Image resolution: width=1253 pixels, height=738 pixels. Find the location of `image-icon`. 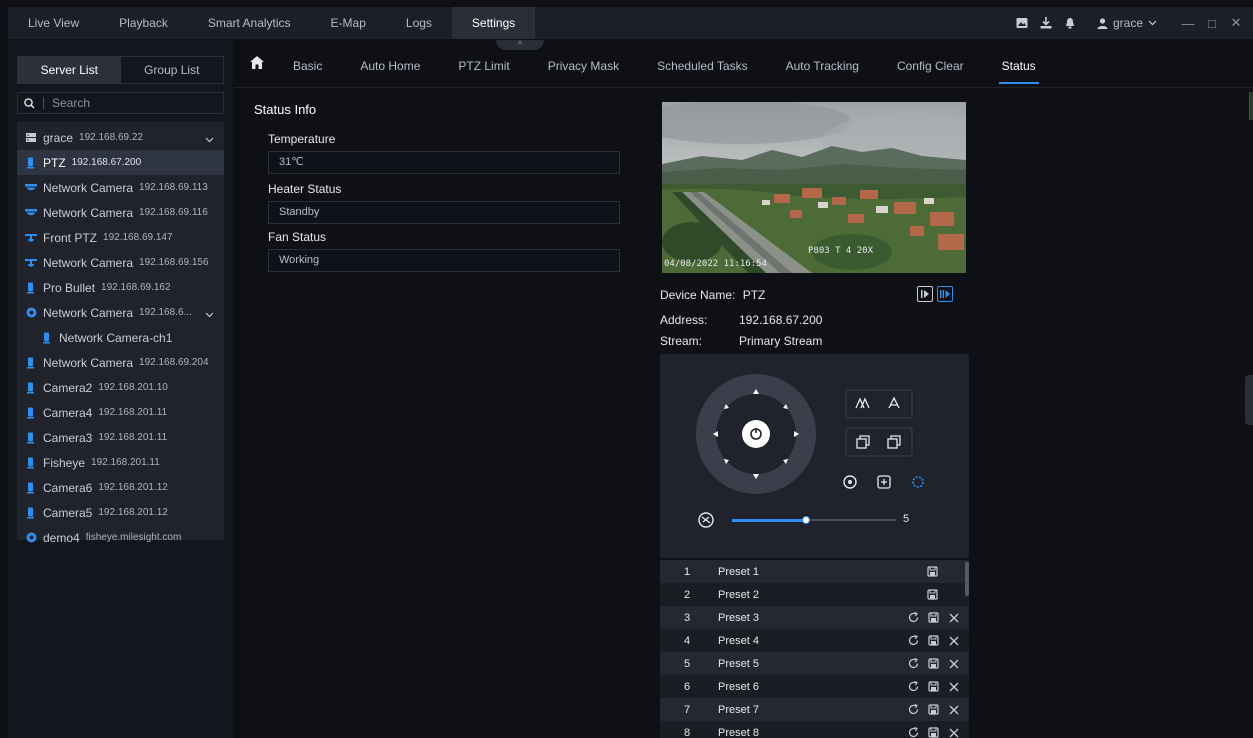

image-icon is located at coordinates (1022, 23).